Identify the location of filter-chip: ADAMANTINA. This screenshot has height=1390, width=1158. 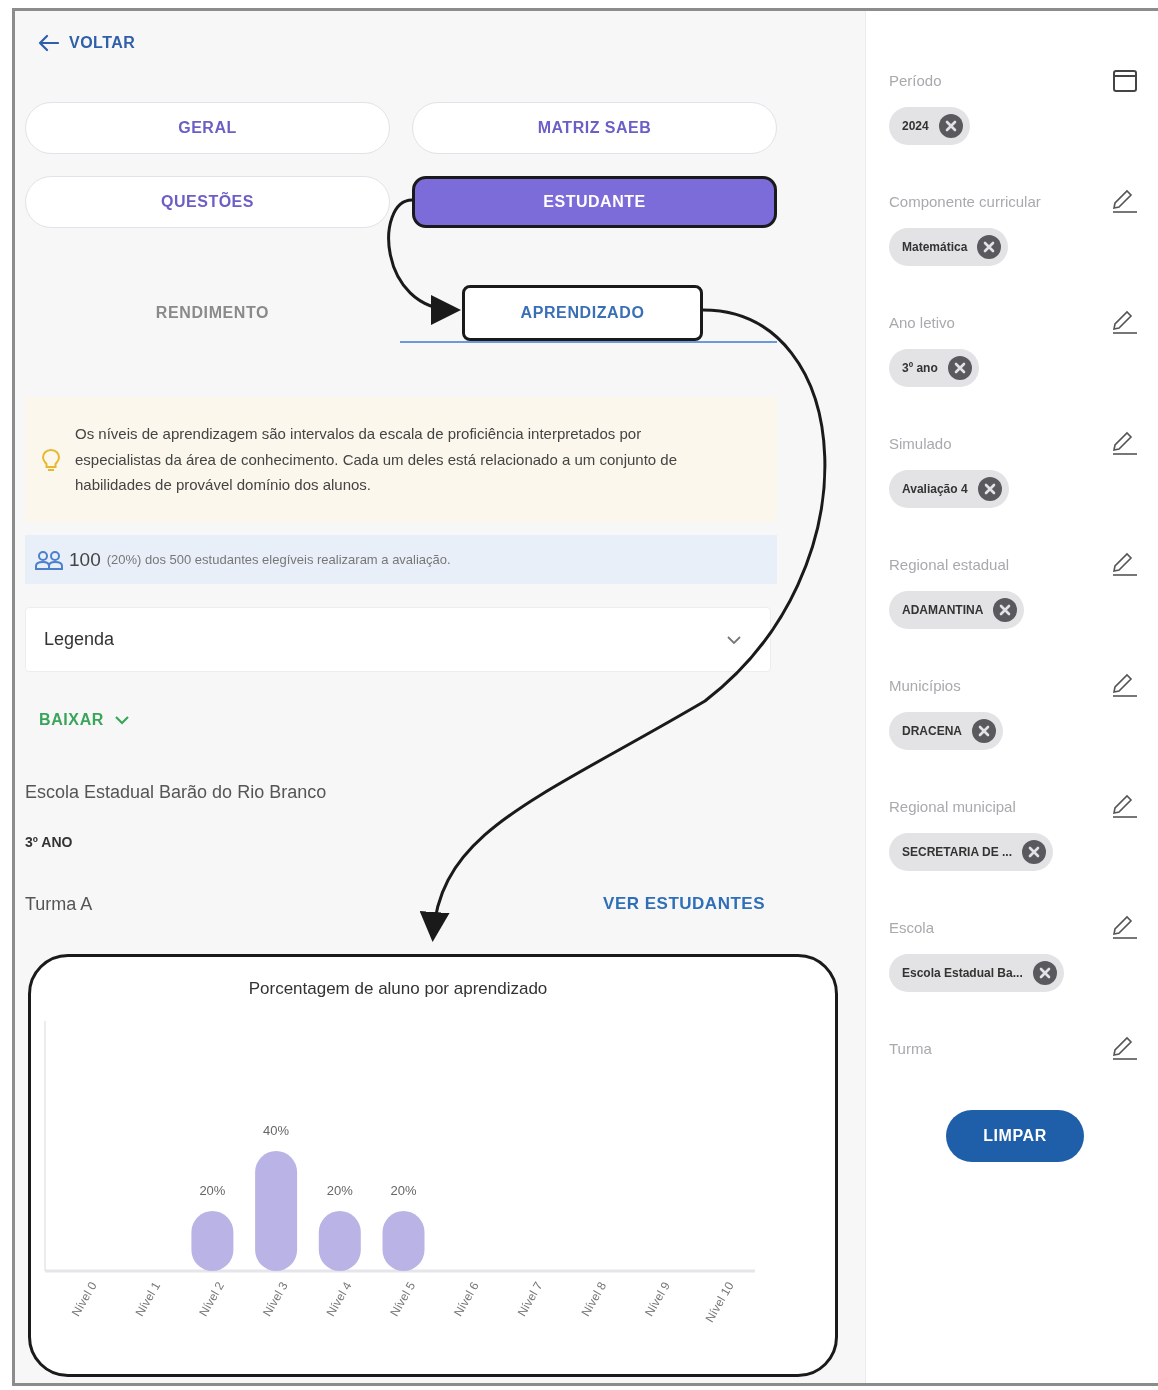
(957, 610).